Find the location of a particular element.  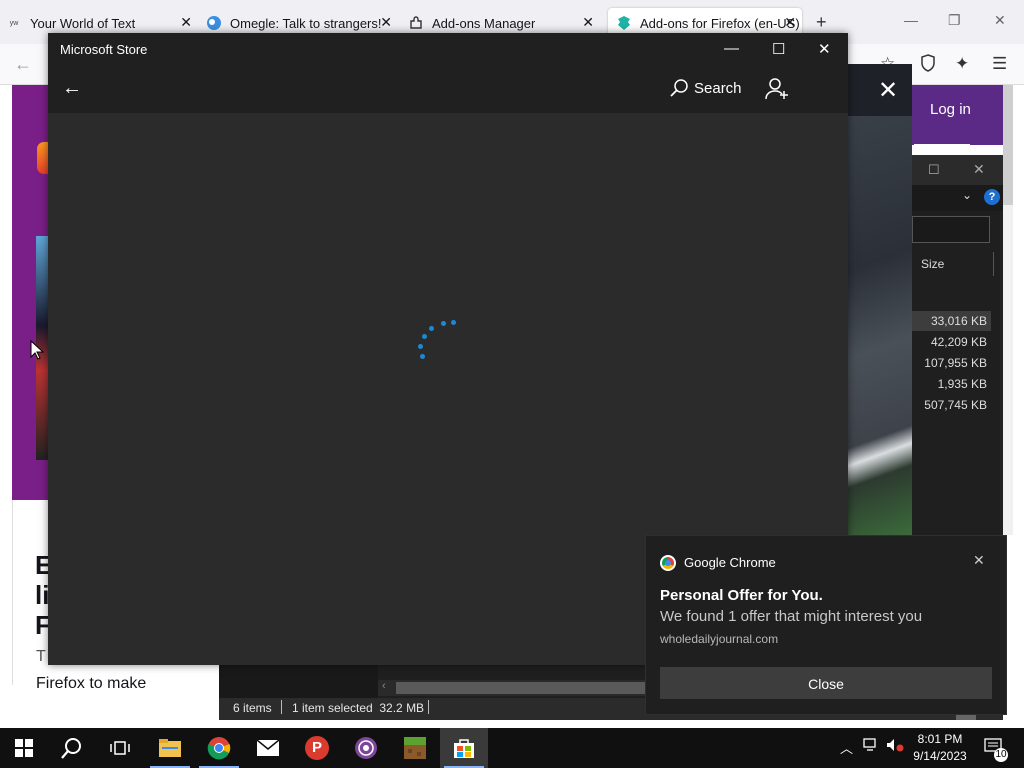

window-close-icon: ✕ is located at coordinates (1000, 20).